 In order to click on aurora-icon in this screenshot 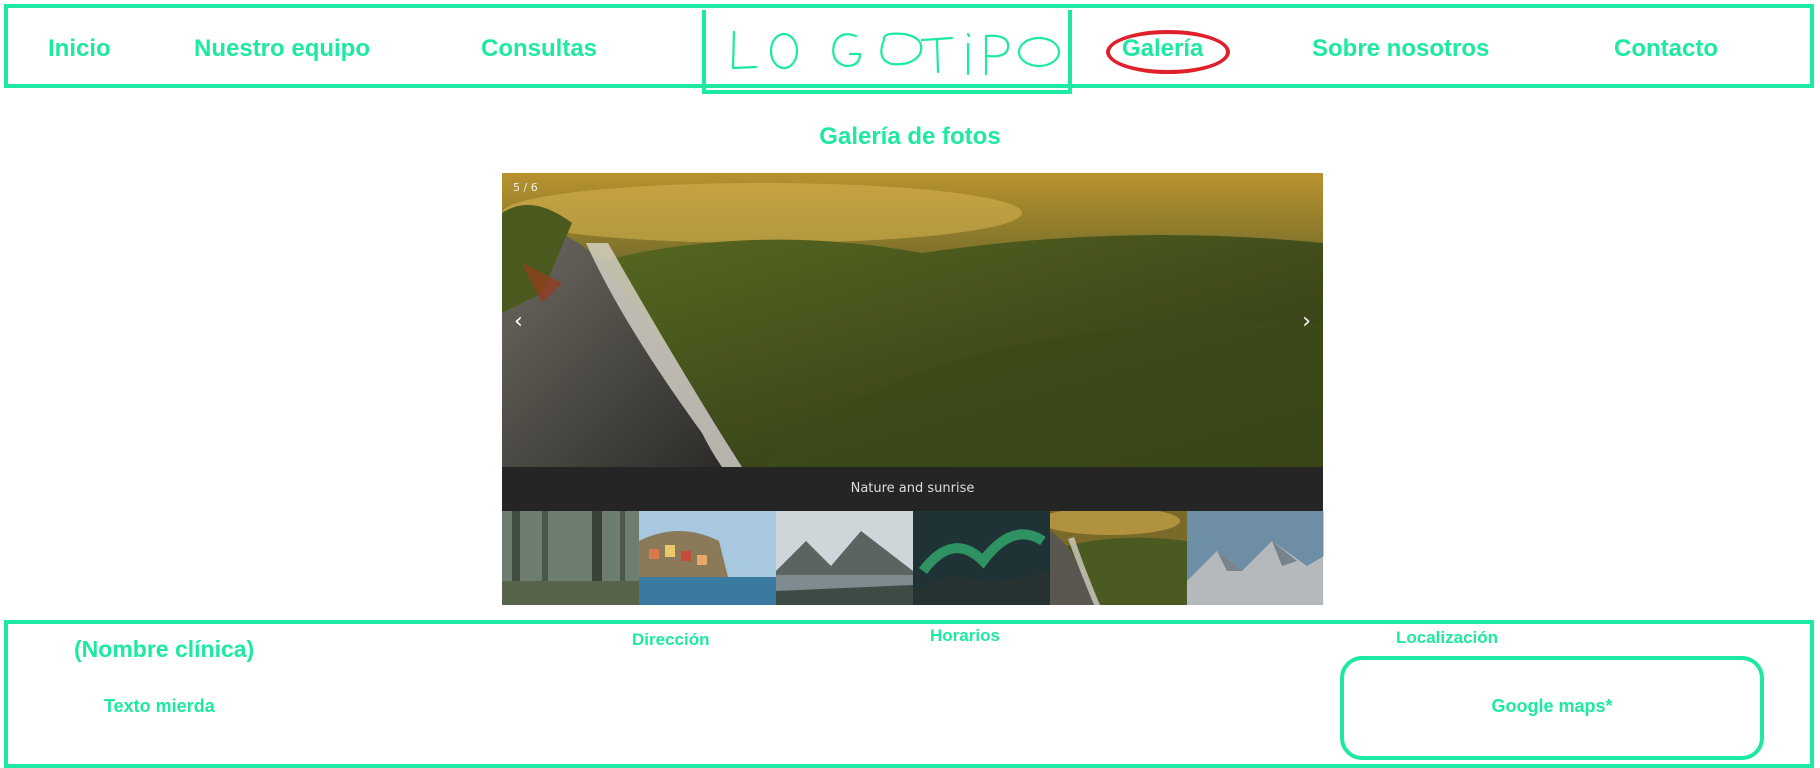, I will do `click(981, 558)`.